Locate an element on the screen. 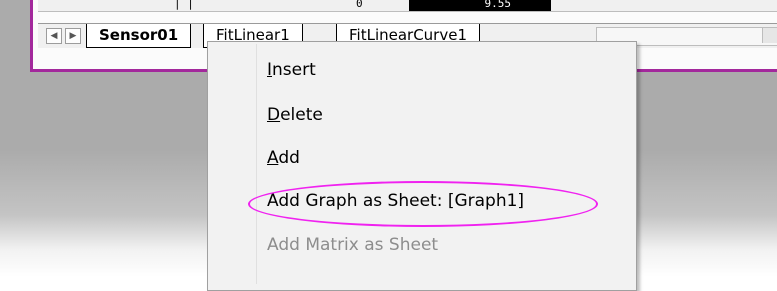  chevron-right-icon: ▶ is located at coordinates (73, 36).